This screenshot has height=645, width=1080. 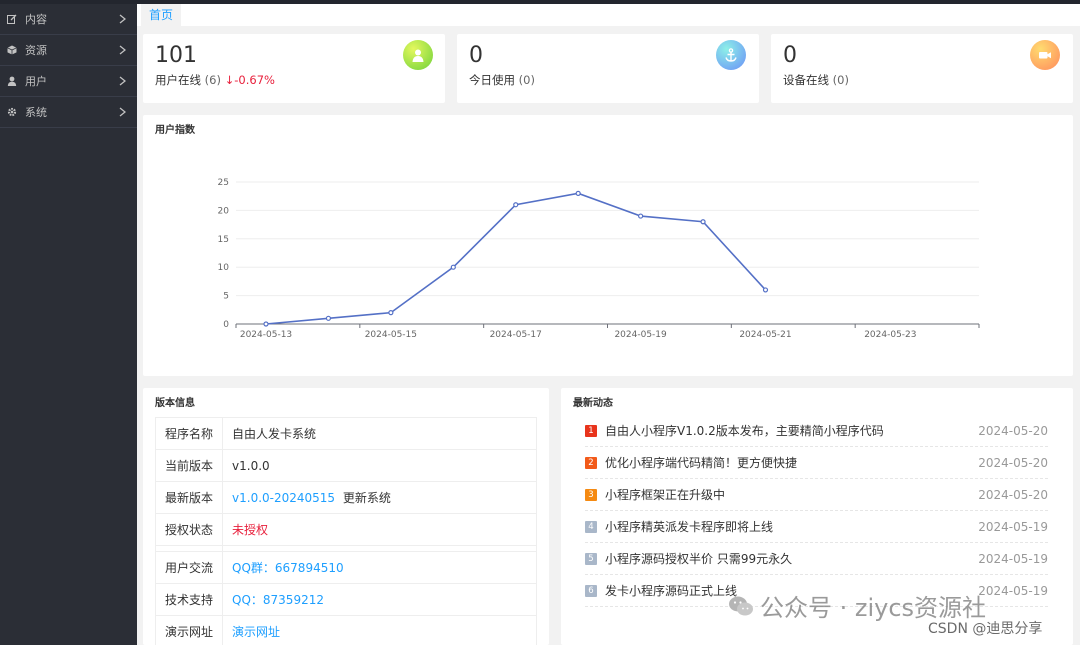 I want to click on news-title: 优化小程序端代码精简！更方便快捷, so click(x=701, y=463).